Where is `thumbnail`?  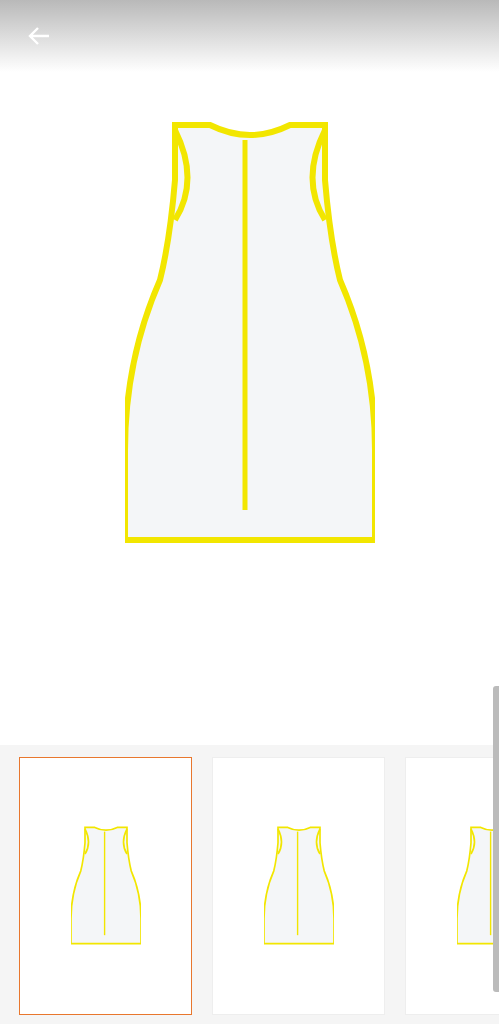
thumbnail is located at coordinates (105, 886).